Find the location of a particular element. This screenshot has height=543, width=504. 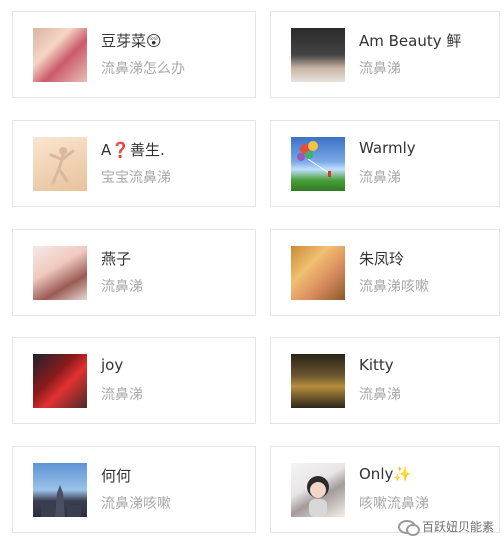

dancer-figure-icon is located at coordinates (60, 164).